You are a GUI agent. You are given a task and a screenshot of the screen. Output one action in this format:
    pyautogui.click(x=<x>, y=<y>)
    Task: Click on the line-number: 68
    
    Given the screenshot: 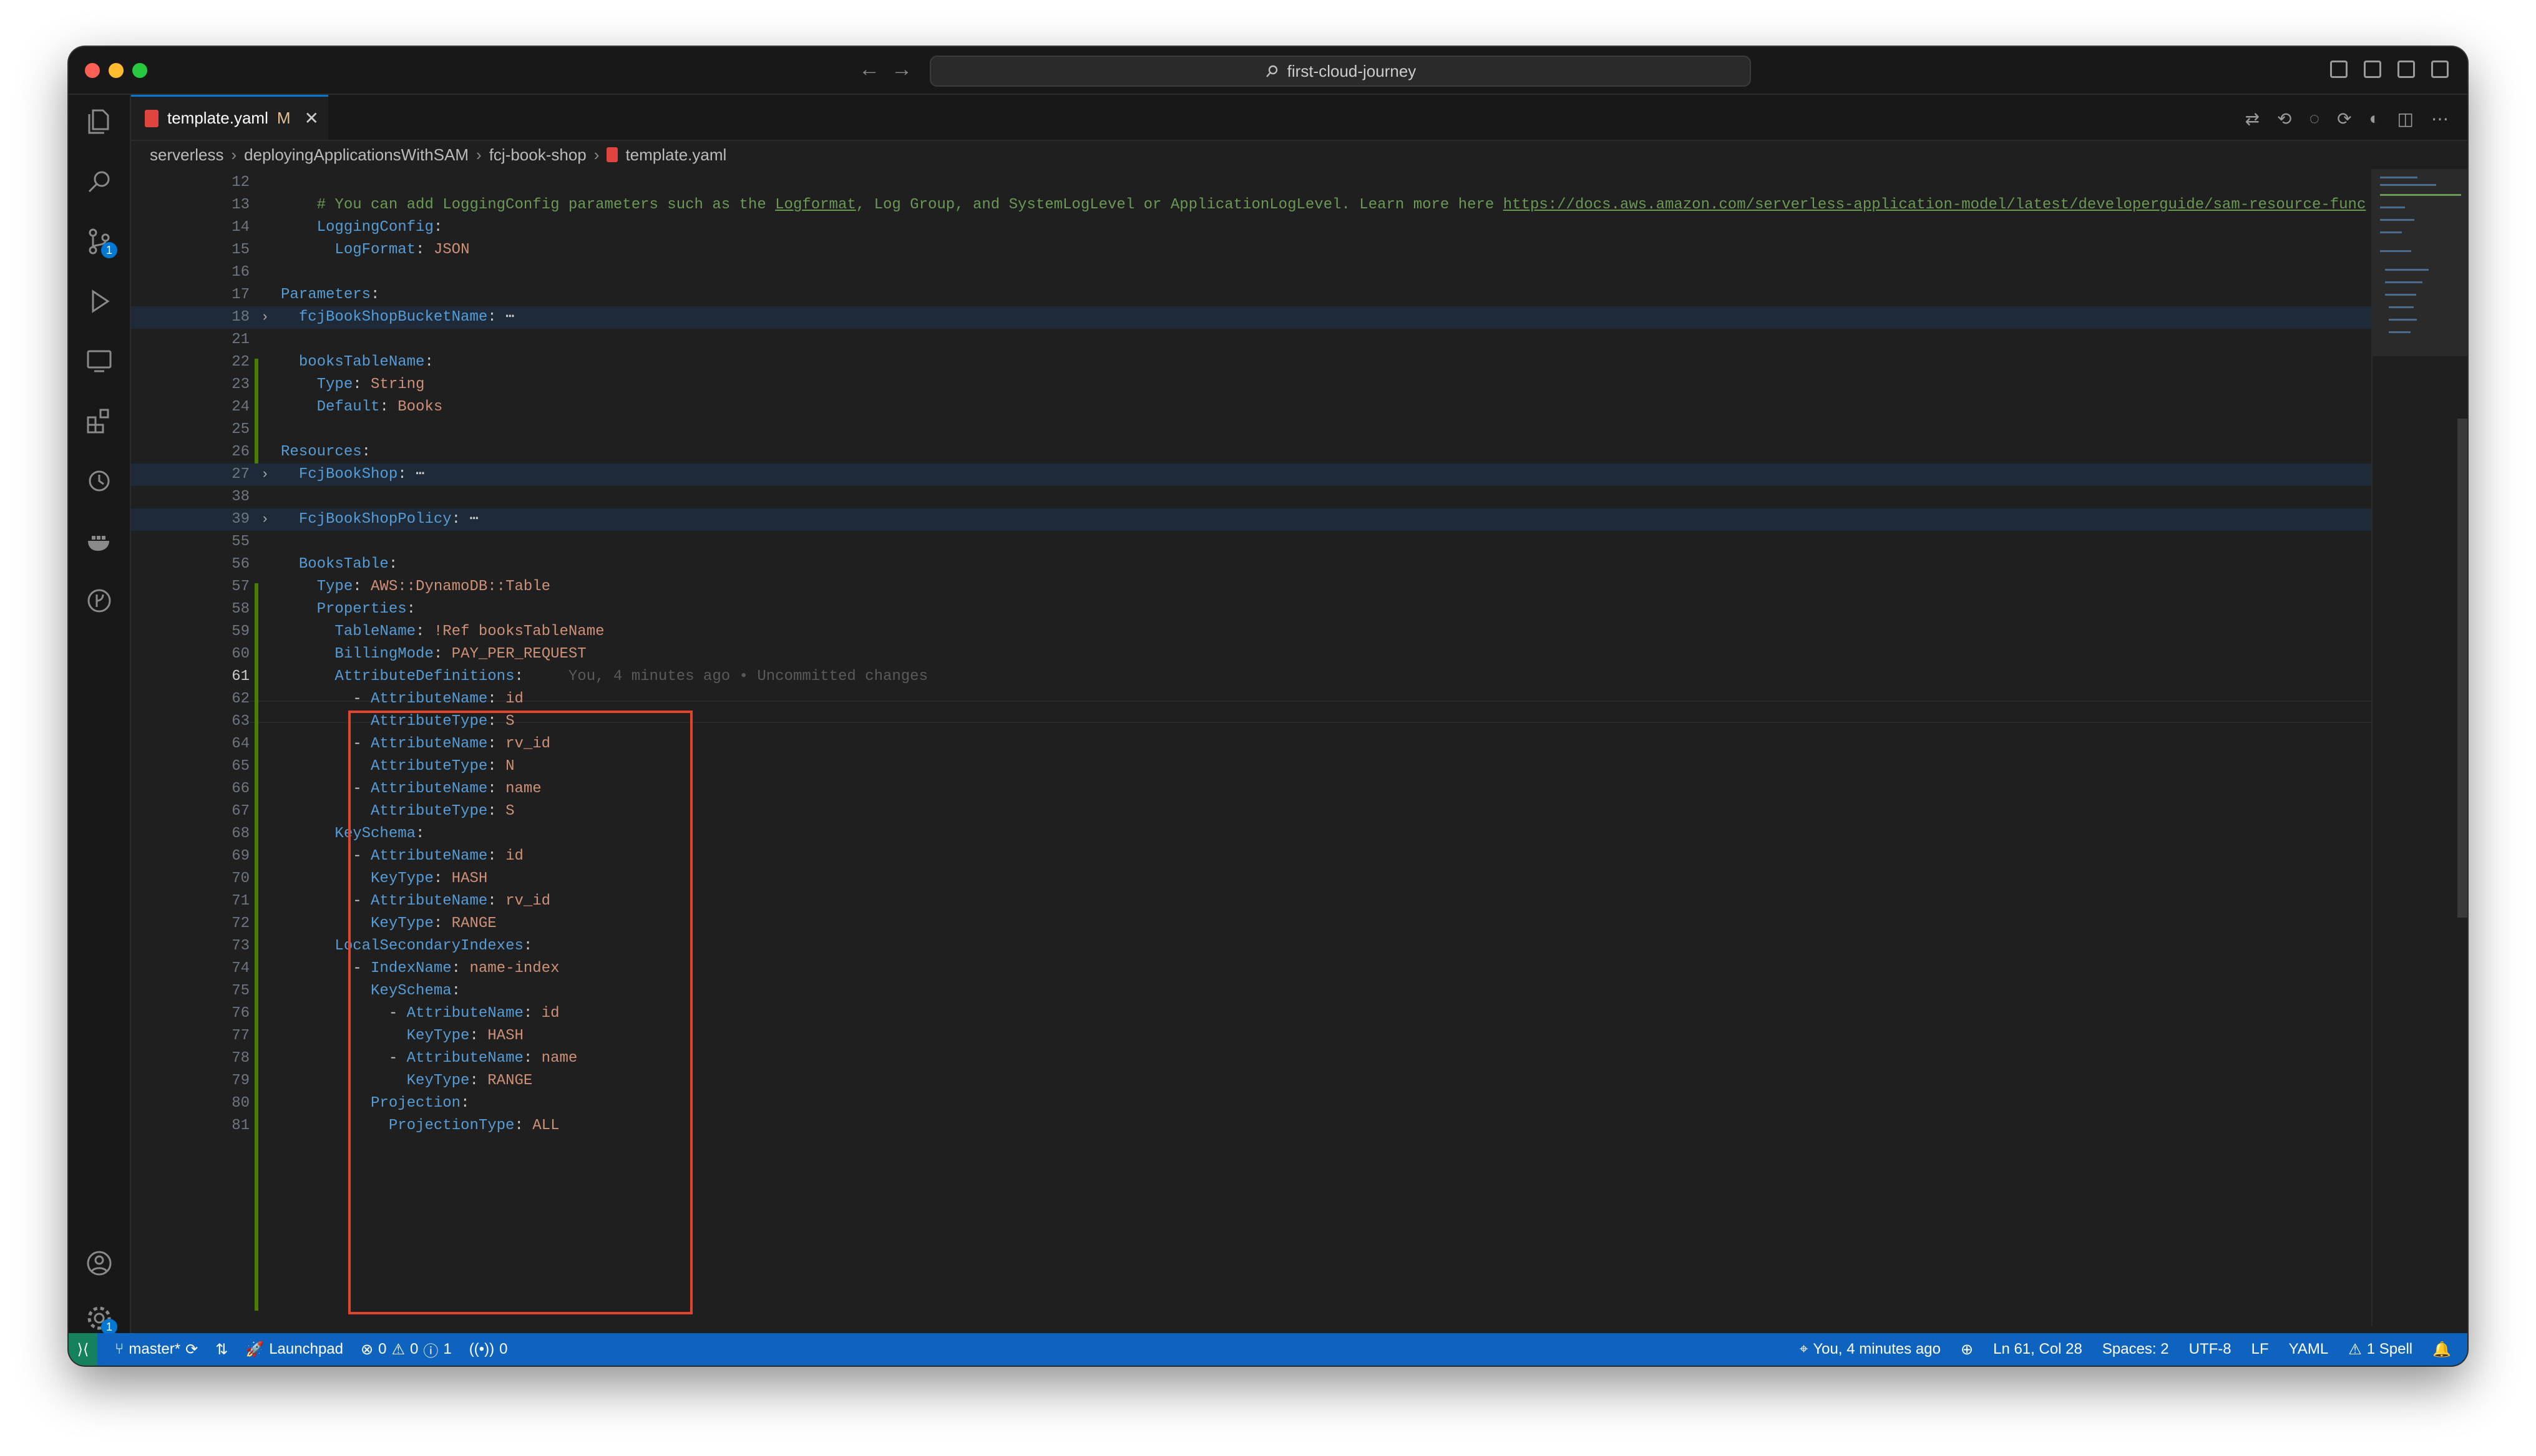 What is the action you would take?
    pyautogui.click(x=241, y=834)
    